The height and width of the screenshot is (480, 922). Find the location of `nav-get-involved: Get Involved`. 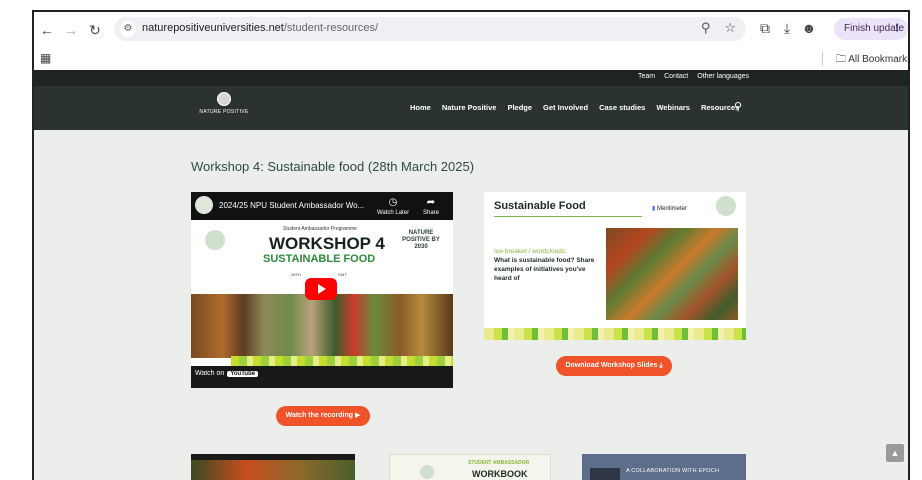

nav-get-involved: Get Involved is located at coordinates (565, 107).